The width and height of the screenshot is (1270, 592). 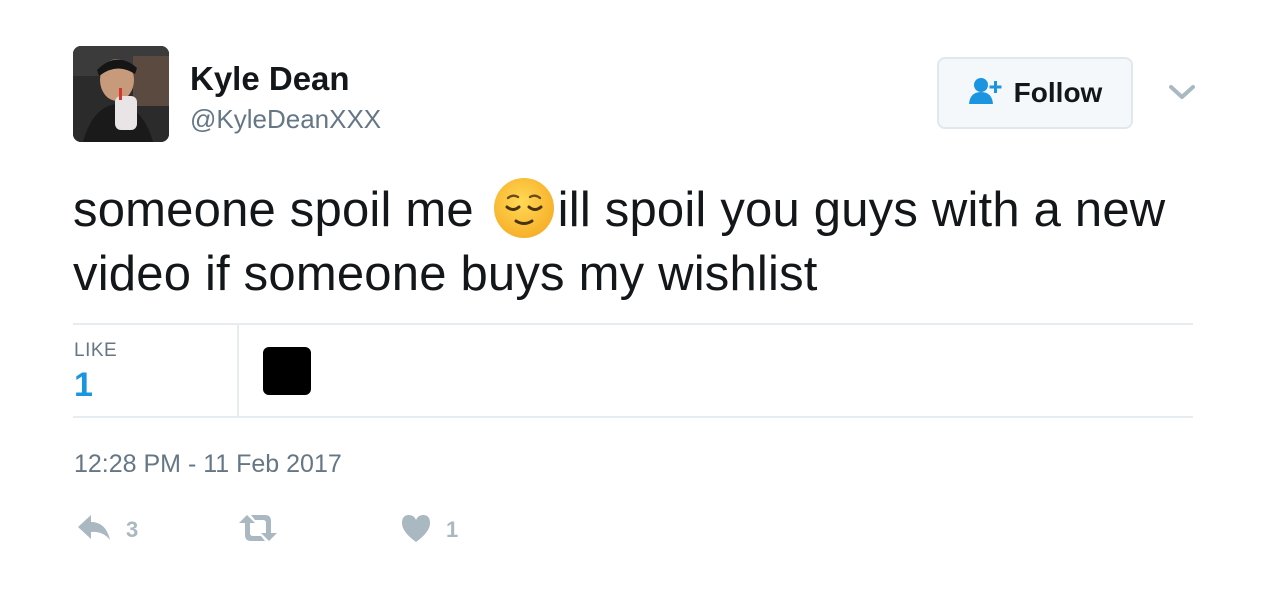 I want to click on relieved-face-emoji-icon, so click(x=524, y=208).